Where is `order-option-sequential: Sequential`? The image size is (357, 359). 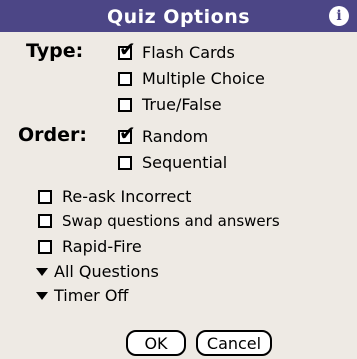 order-option-sequential: Sequential is located at coordinates (172, 162).